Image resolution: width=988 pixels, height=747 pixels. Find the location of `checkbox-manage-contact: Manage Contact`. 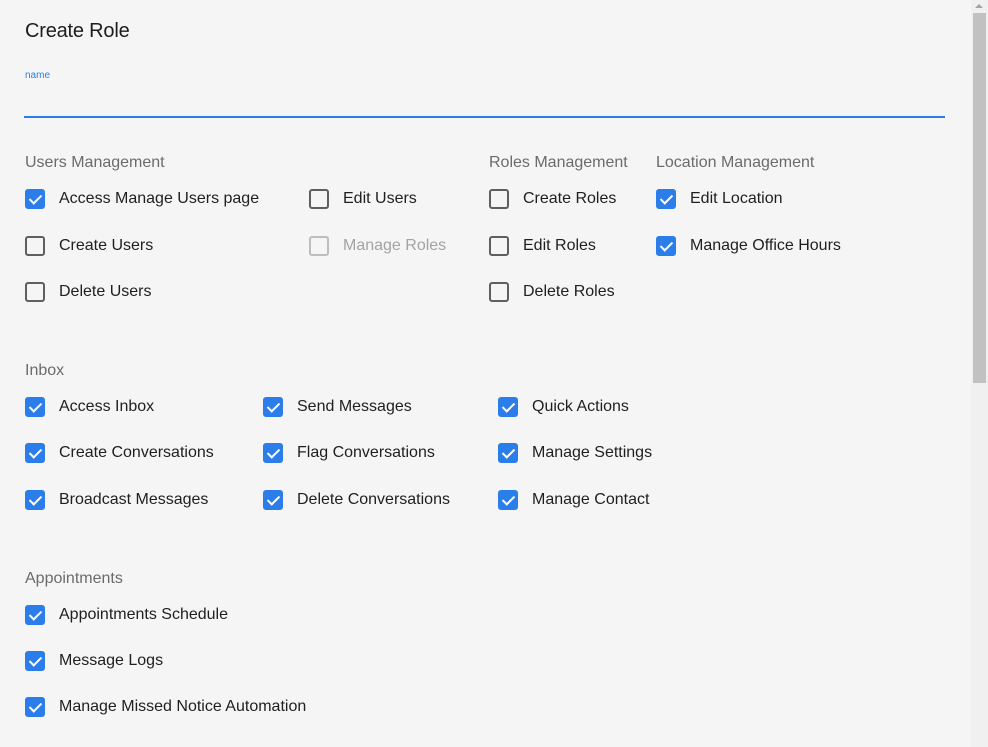

checkbox-manage-contact: Manage Contact is located at coordinates (573, 500).